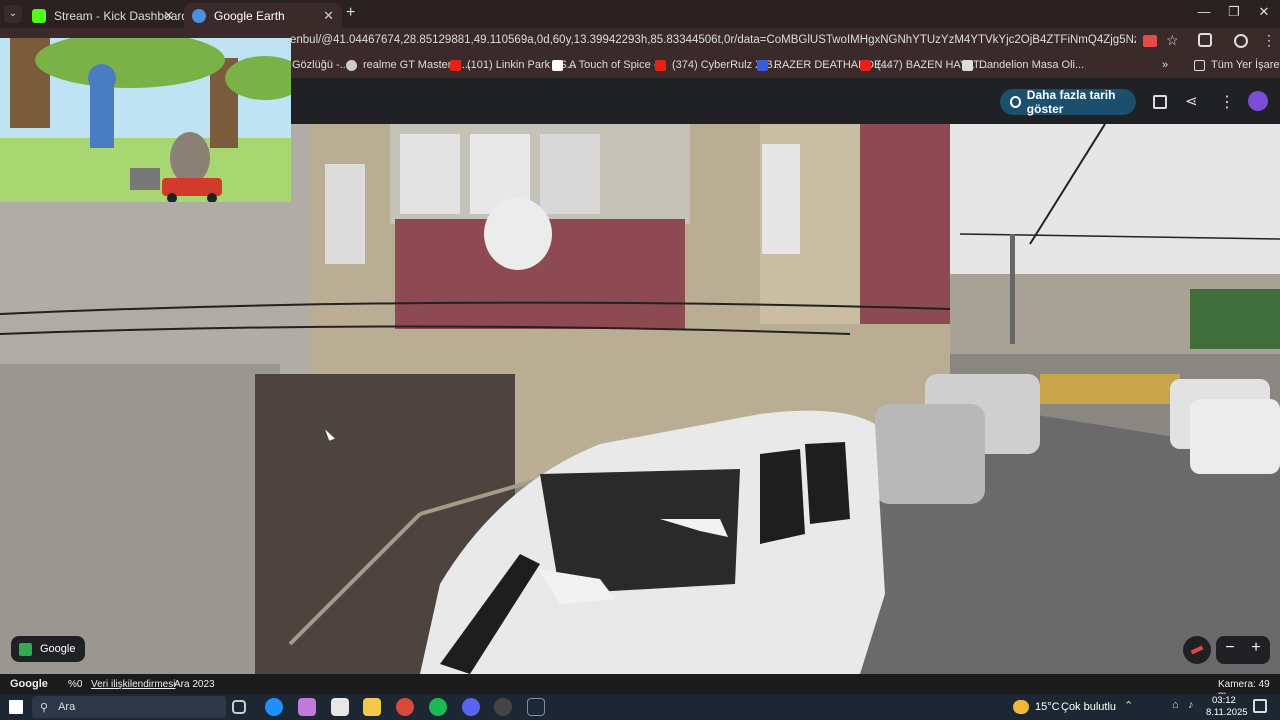 The image size is (1280, 720). Describe the element at coordinates (1021, 707) in the screenshot. I see `weather-icon` at that location.